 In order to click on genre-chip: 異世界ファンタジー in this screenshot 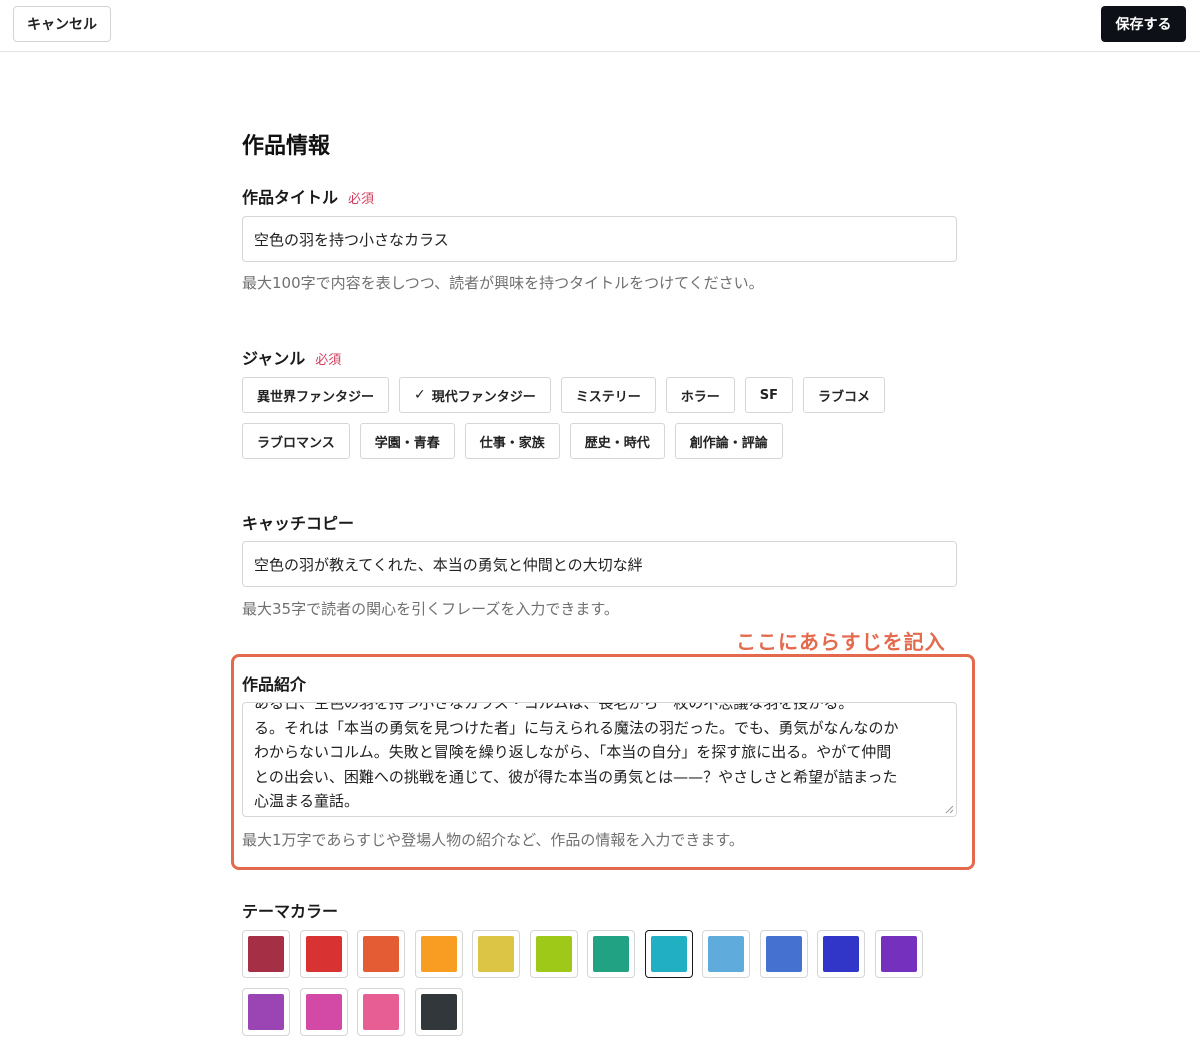, I will do `click(316, 395)`.